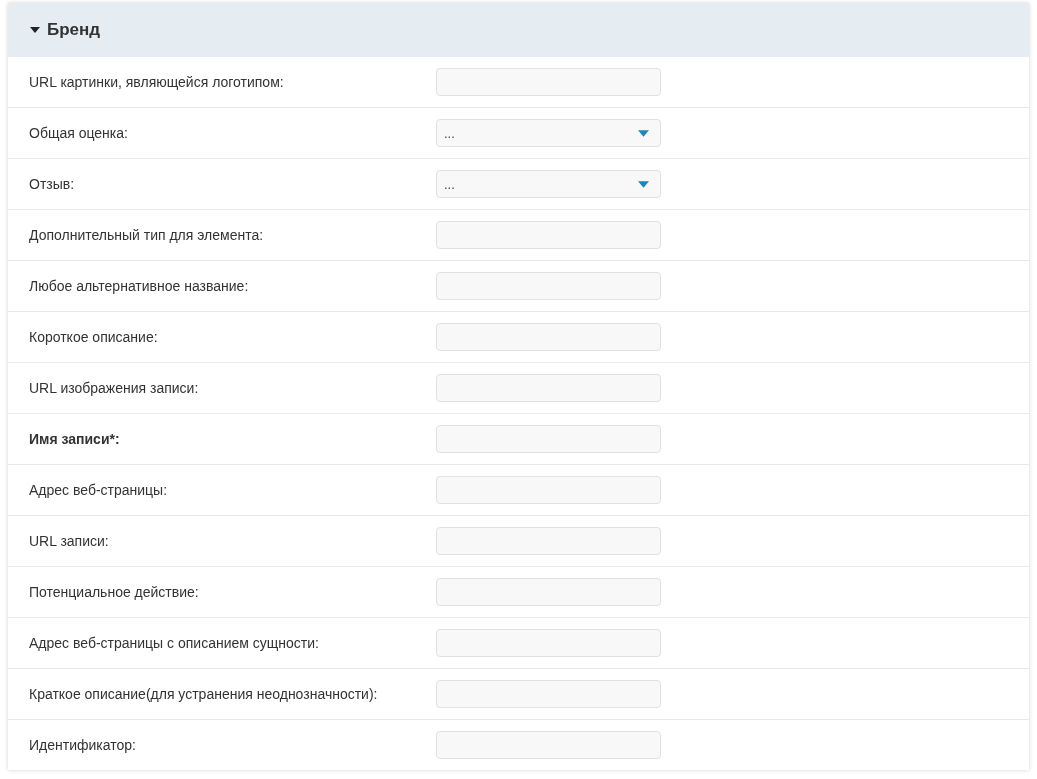 The image size is (1037, 779). Describe the element at coordinates (174, 643) in the screenshot. I see `field-label: Адрес веб-страницы с описанием сущности:` at that location.